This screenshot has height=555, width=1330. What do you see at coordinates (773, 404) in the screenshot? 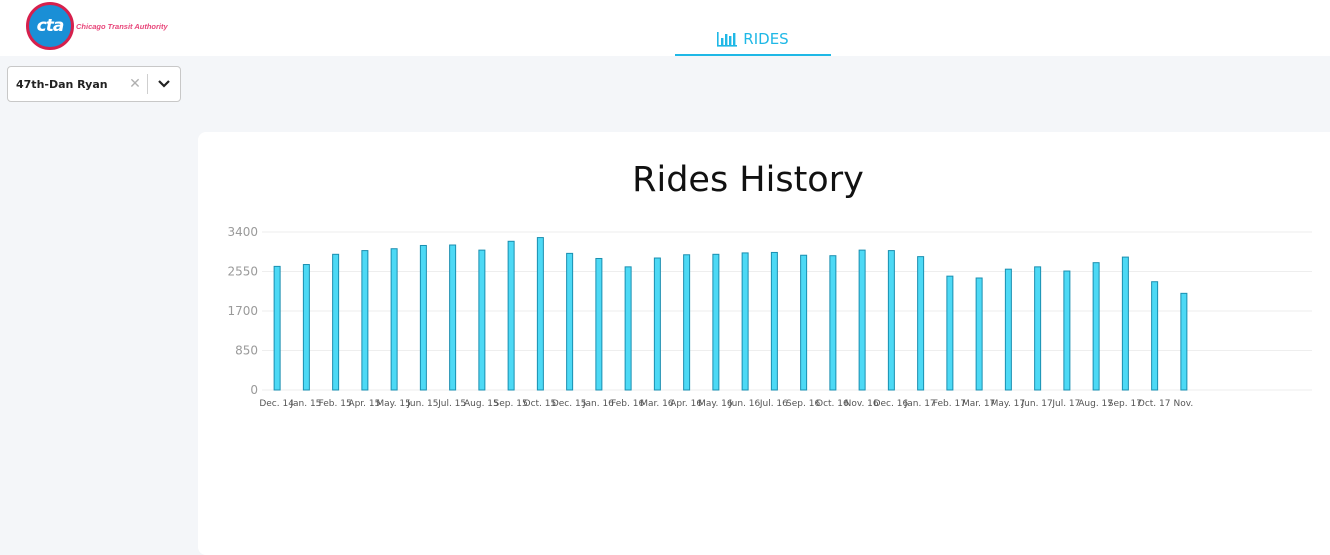
I see `x-tick-label: Jul. 16` at bounding box center [773, 404].